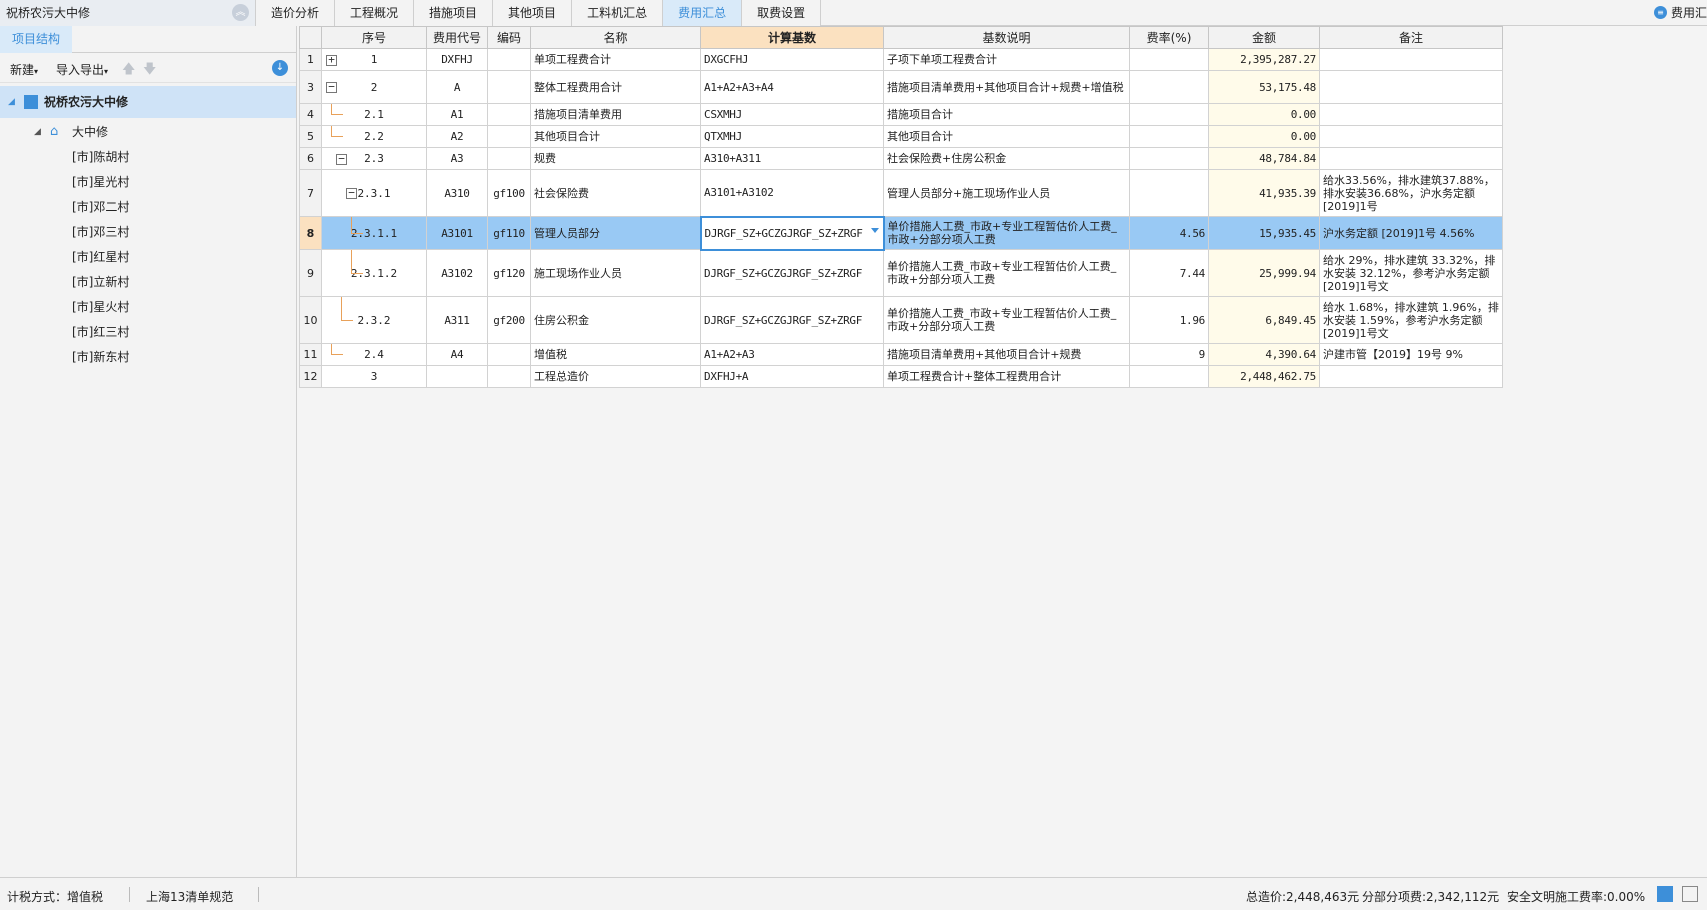 The height and width of the screenshot is (910, 1707). Describe the element at coordinates (509, 273) in the screenshot. I see `code-cell: gf120` at that location.